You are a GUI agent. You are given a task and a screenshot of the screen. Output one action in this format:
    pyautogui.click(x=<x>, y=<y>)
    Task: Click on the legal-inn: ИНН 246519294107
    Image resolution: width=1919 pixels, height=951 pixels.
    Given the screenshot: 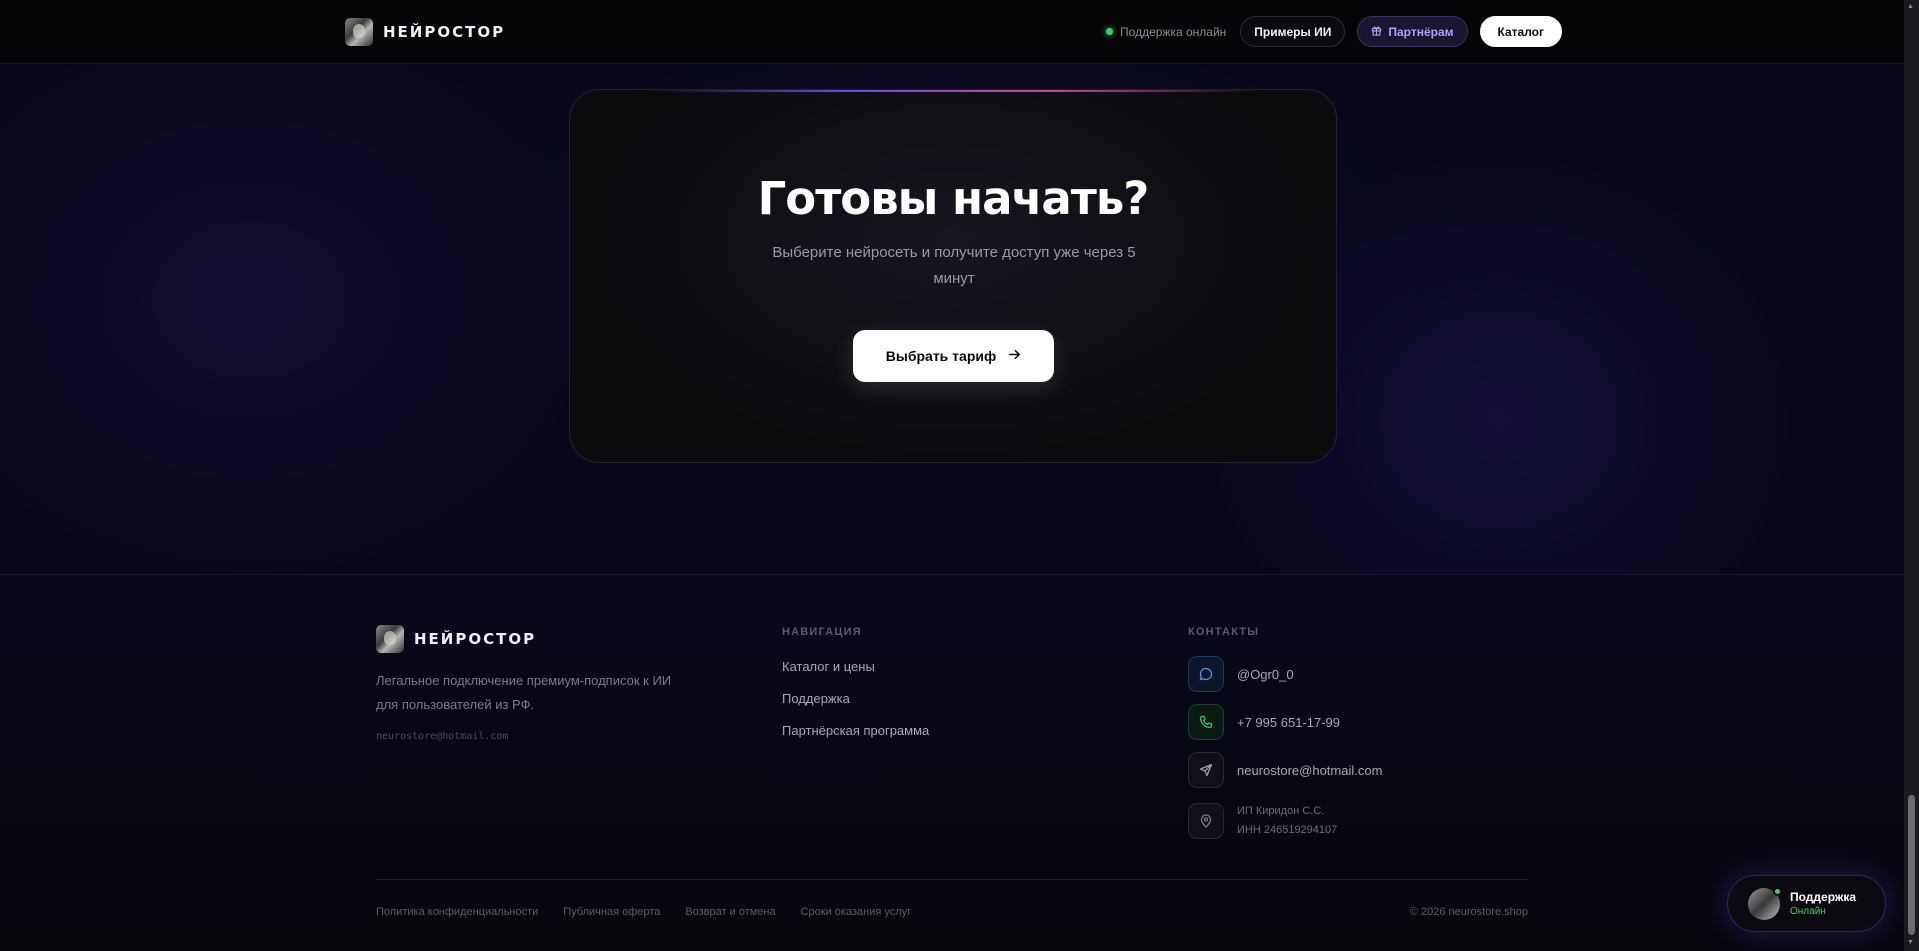 What is the action you would take?
    pyautogui.click(x=1287, y=830)
    